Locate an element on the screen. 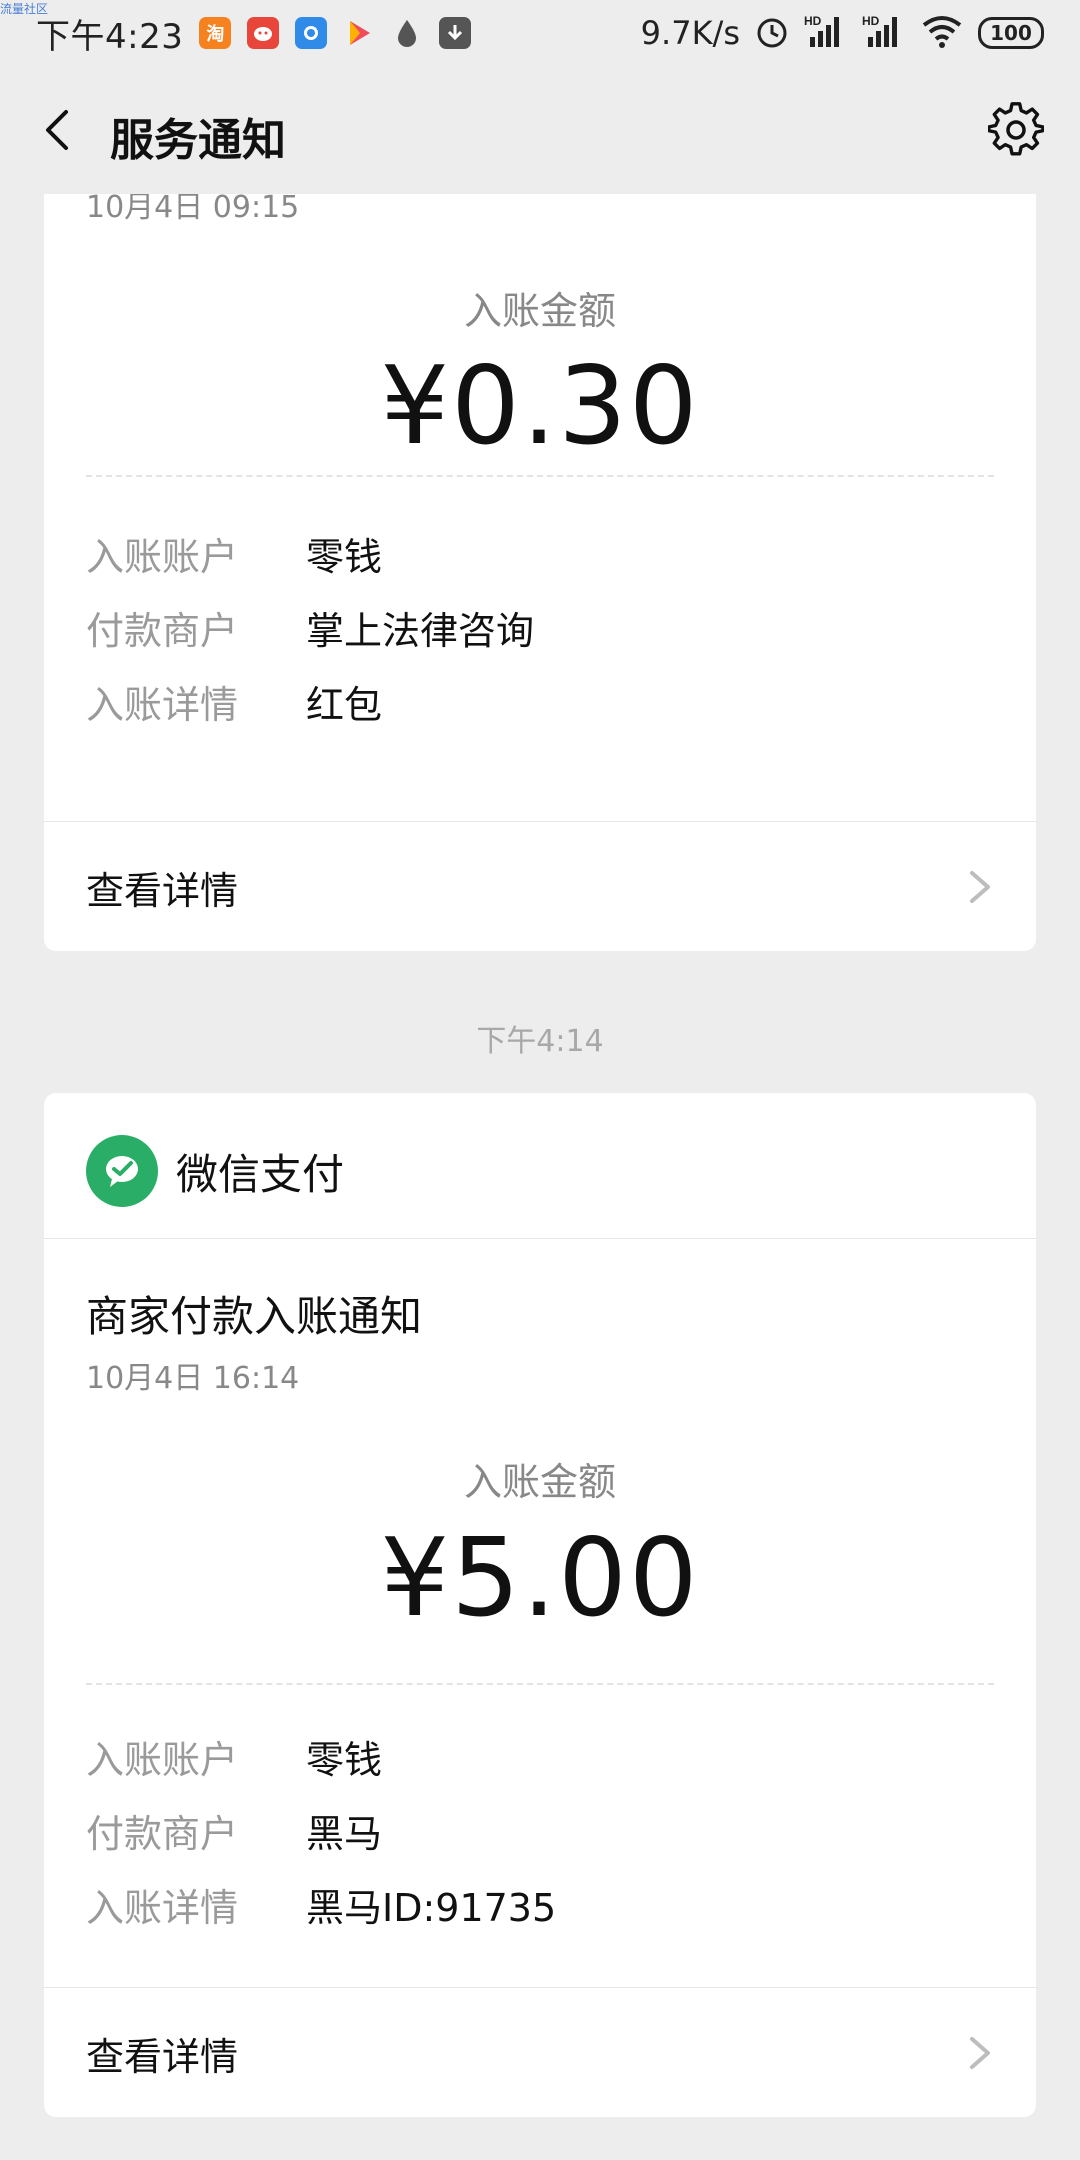  info-row: 入账详情 红包 is located at coordinates (234, 702).